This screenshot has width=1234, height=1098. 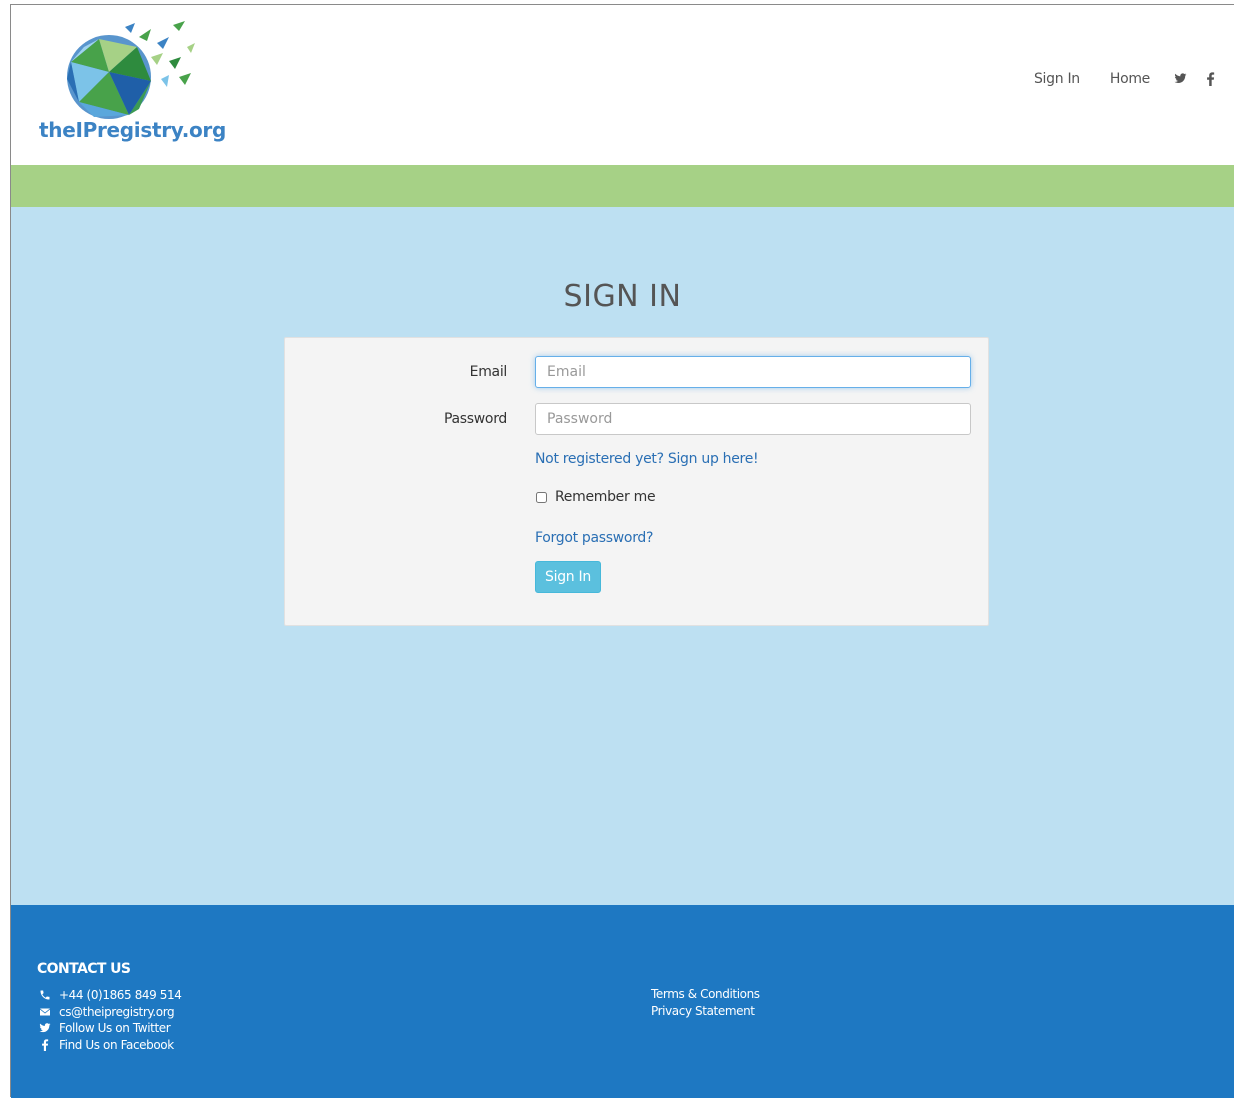 I want to click on footer-links: Terms & Conditions Privacy Statement, so click(x=705, y=1003).